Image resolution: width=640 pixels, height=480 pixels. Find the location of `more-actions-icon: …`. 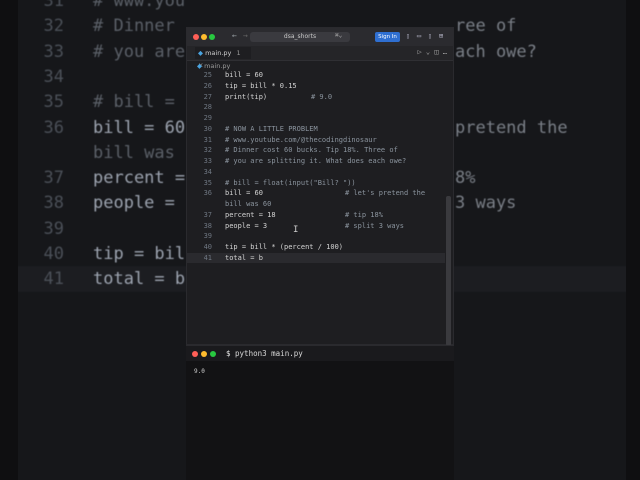

more-actions-icon: … is located at coordinates (445, 52).